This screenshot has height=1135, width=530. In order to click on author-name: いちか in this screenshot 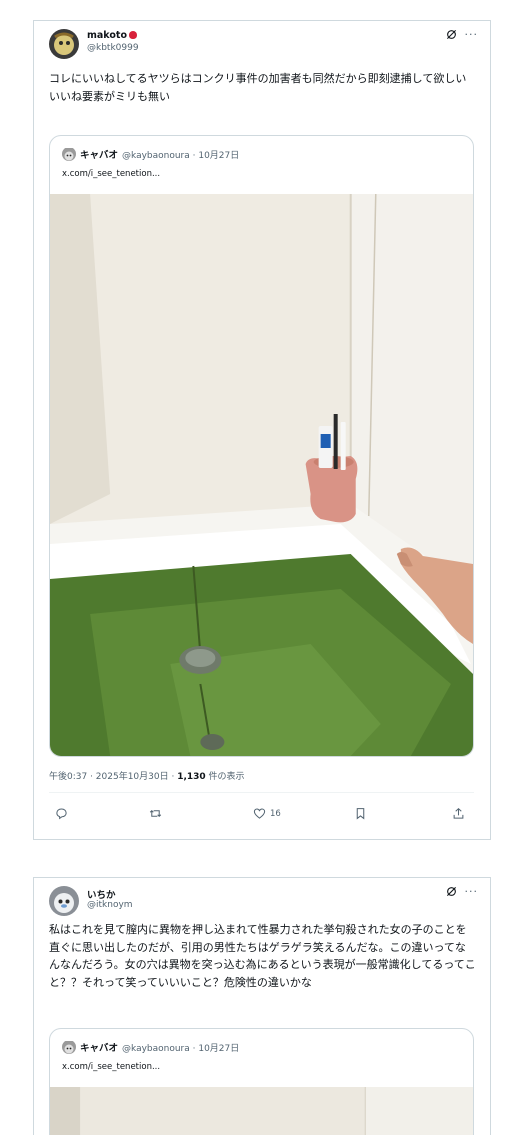, I will do `click(101, 894)`.